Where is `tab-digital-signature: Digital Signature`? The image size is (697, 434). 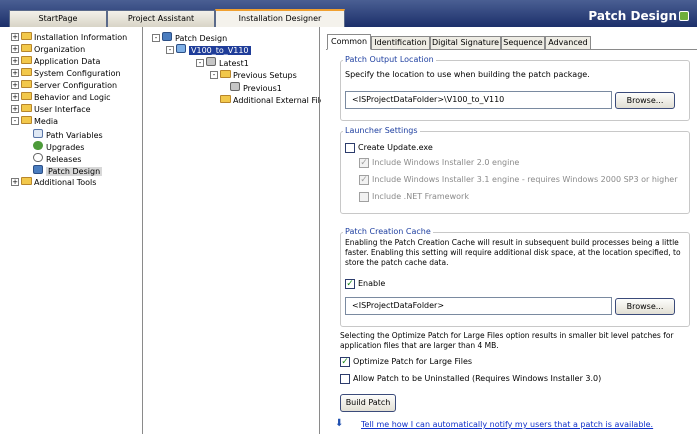 tab-digital-signature: Digital Signature is located at coordinates (465, 42).